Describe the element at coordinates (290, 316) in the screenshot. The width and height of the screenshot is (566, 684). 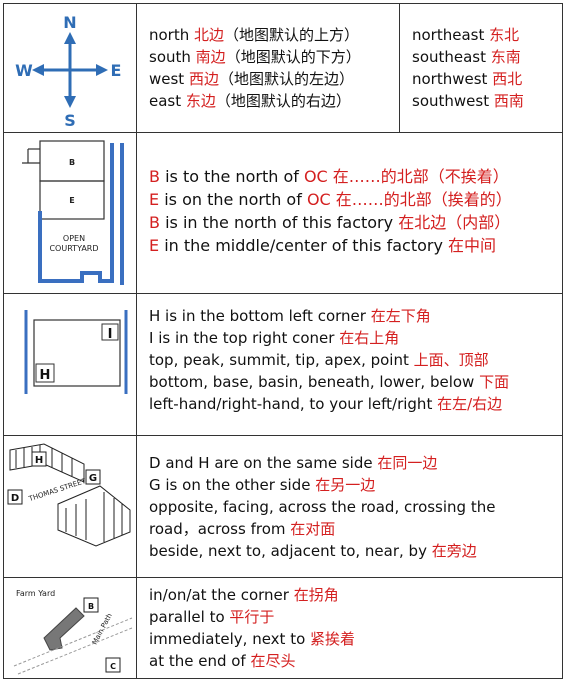
I see `corner-line: H is in the bottom left corner 在左下角` at that location.